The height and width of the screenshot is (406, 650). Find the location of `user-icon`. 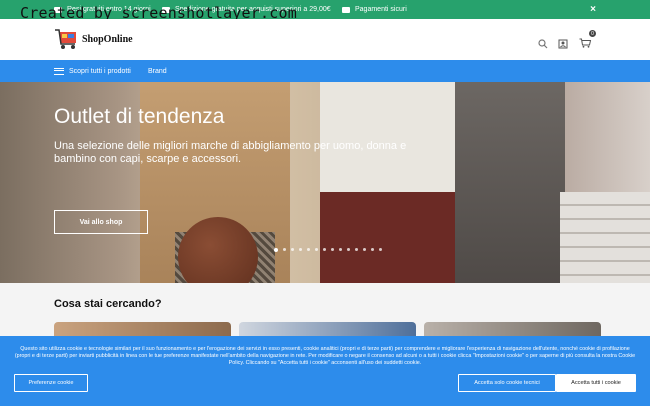

user-icon is located at coordinates (563, 44).